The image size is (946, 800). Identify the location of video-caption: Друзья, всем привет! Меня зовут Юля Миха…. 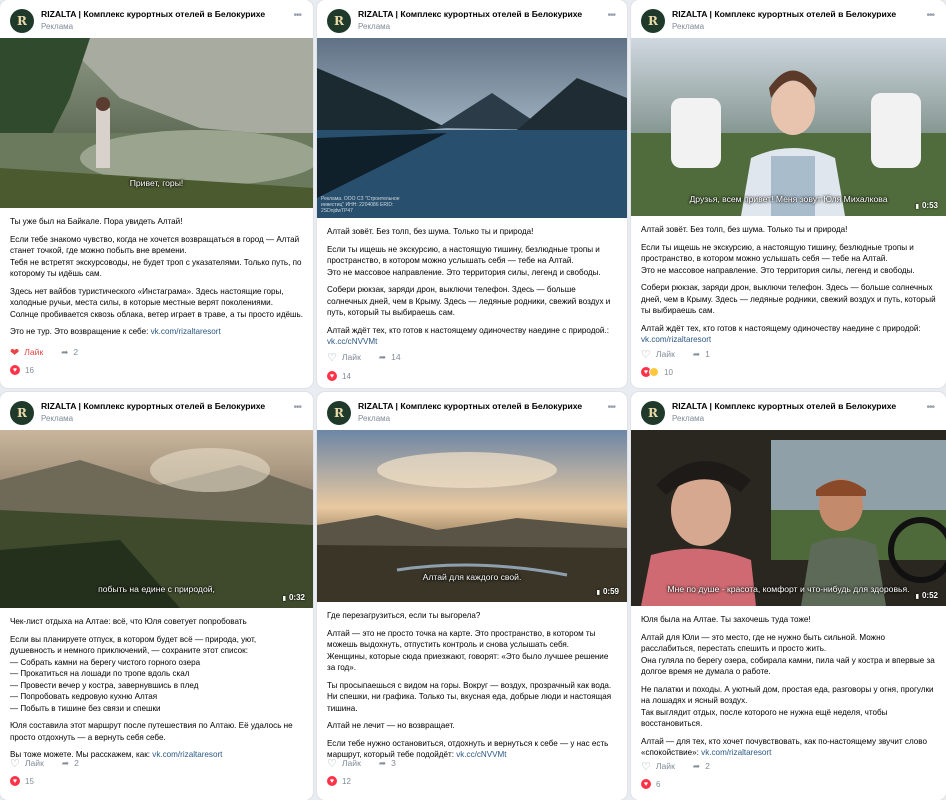
(788, 199).